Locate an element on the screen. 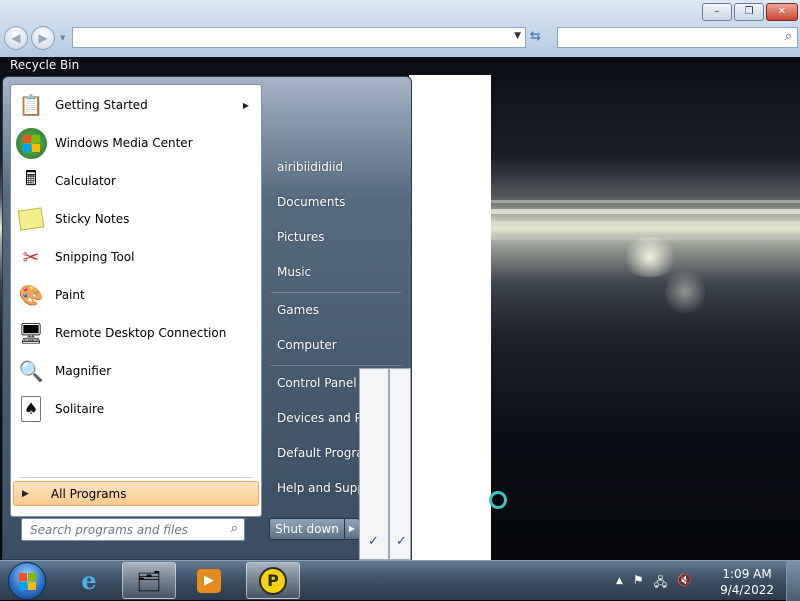  program-label: Calculator is located at coordinates (85, 181).